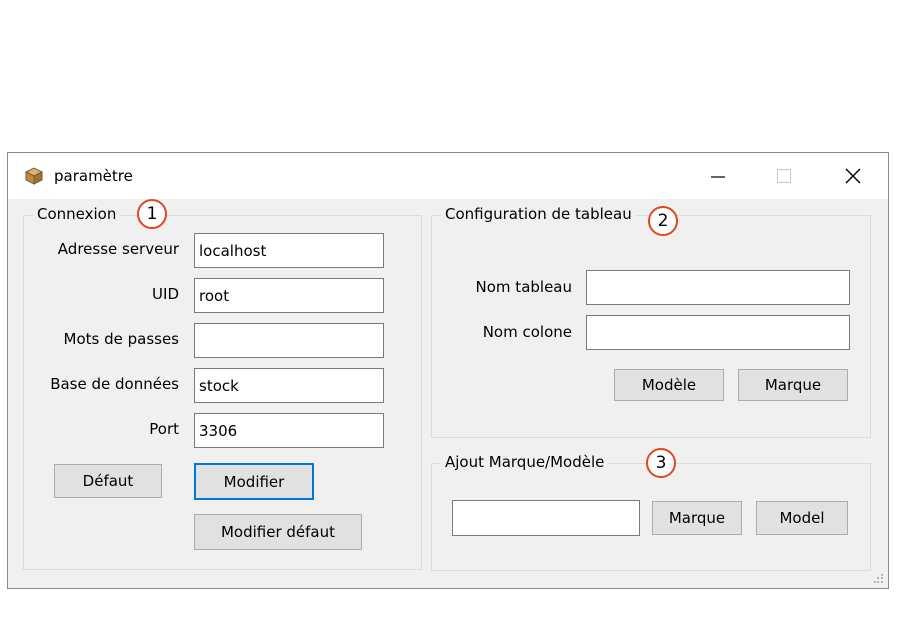 The height and width of the screenshot is (638, 903). I want to click on box-icon, so click(34, 176).